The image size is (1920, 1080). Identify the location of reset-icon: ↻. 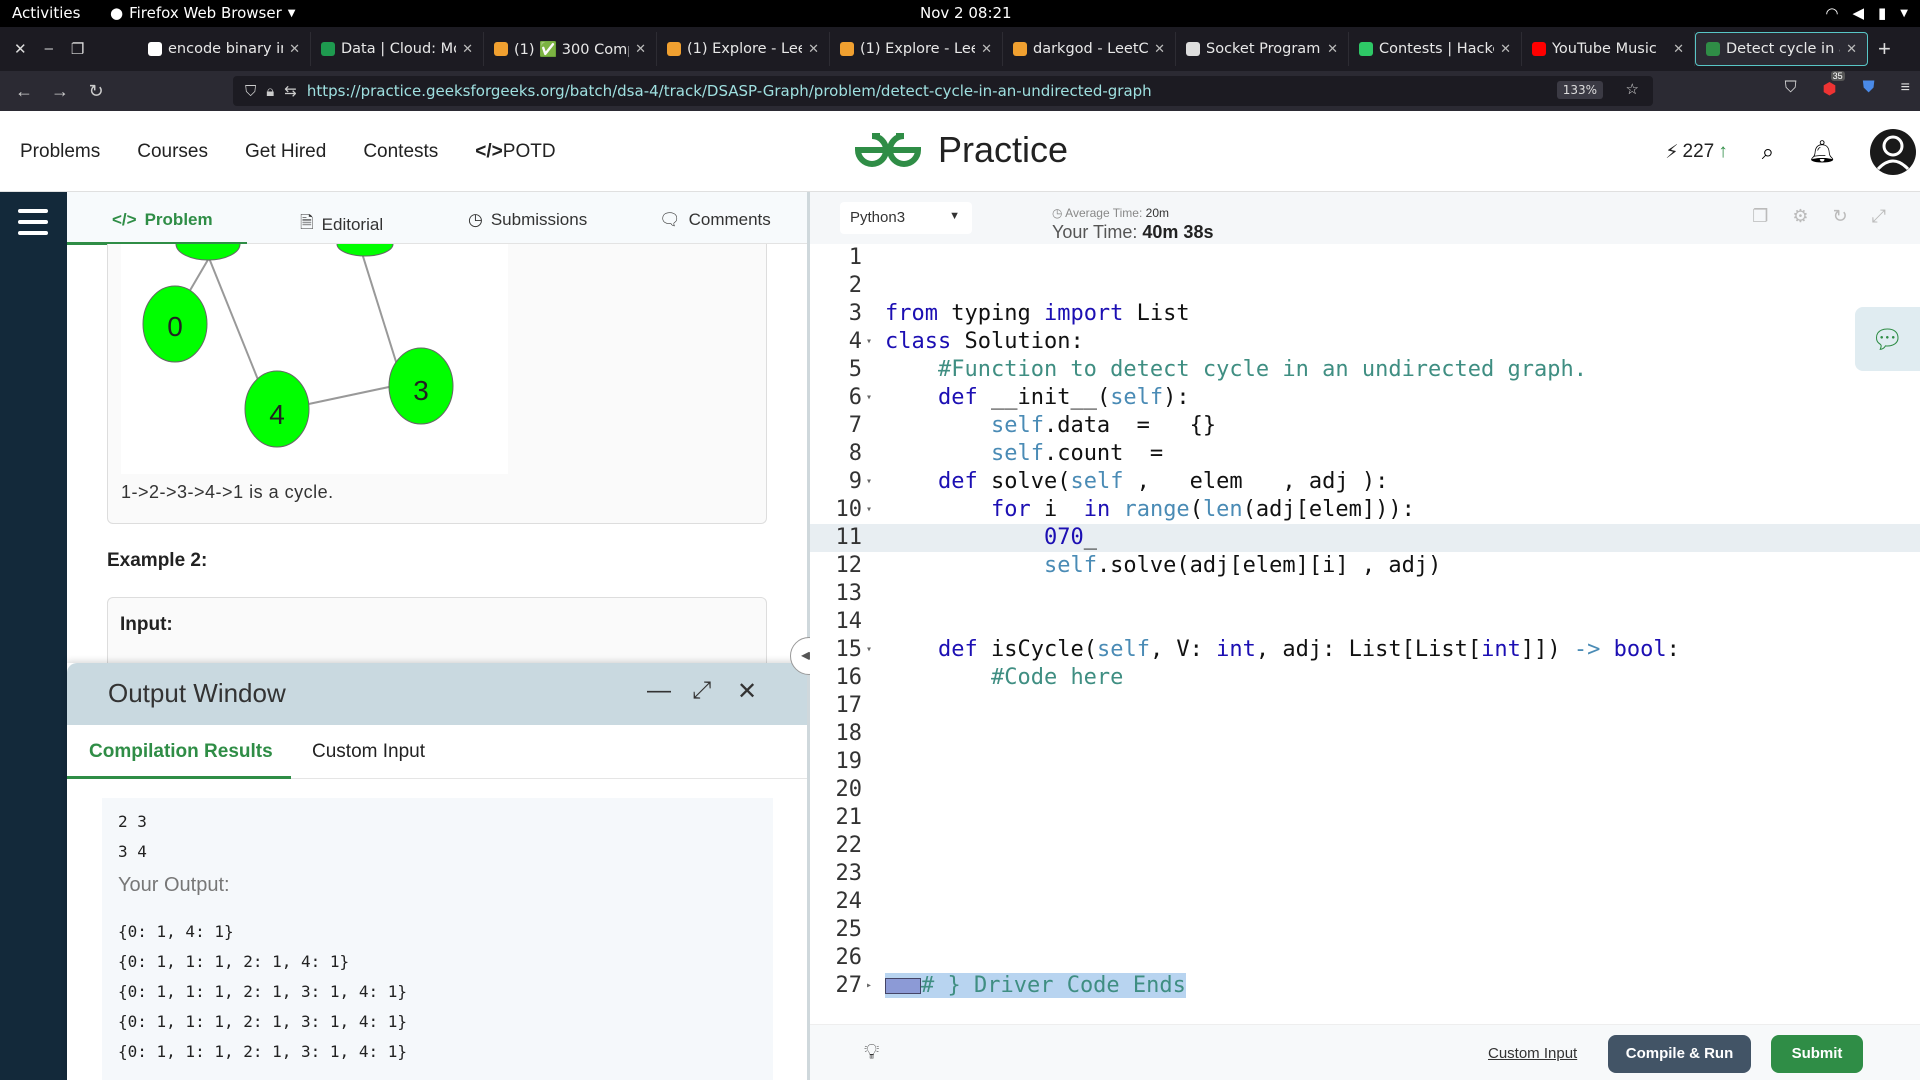
(1840, 216).